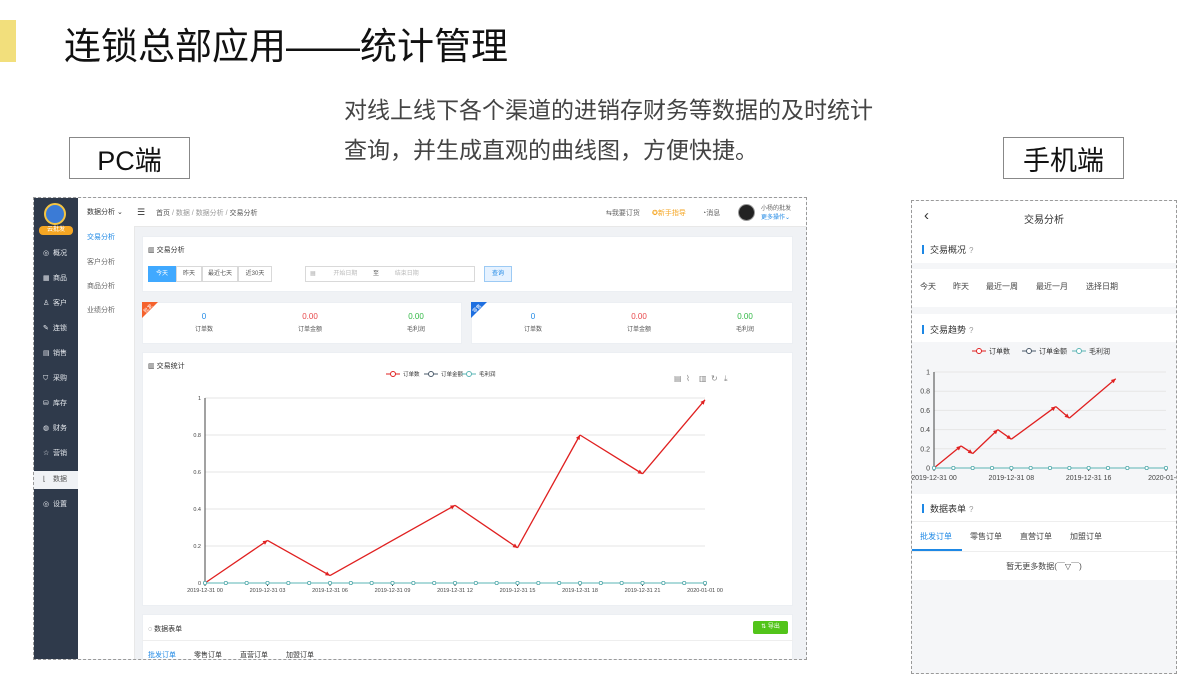  I want to click on refresh-circle-icon: ◌, so click(150, 629).